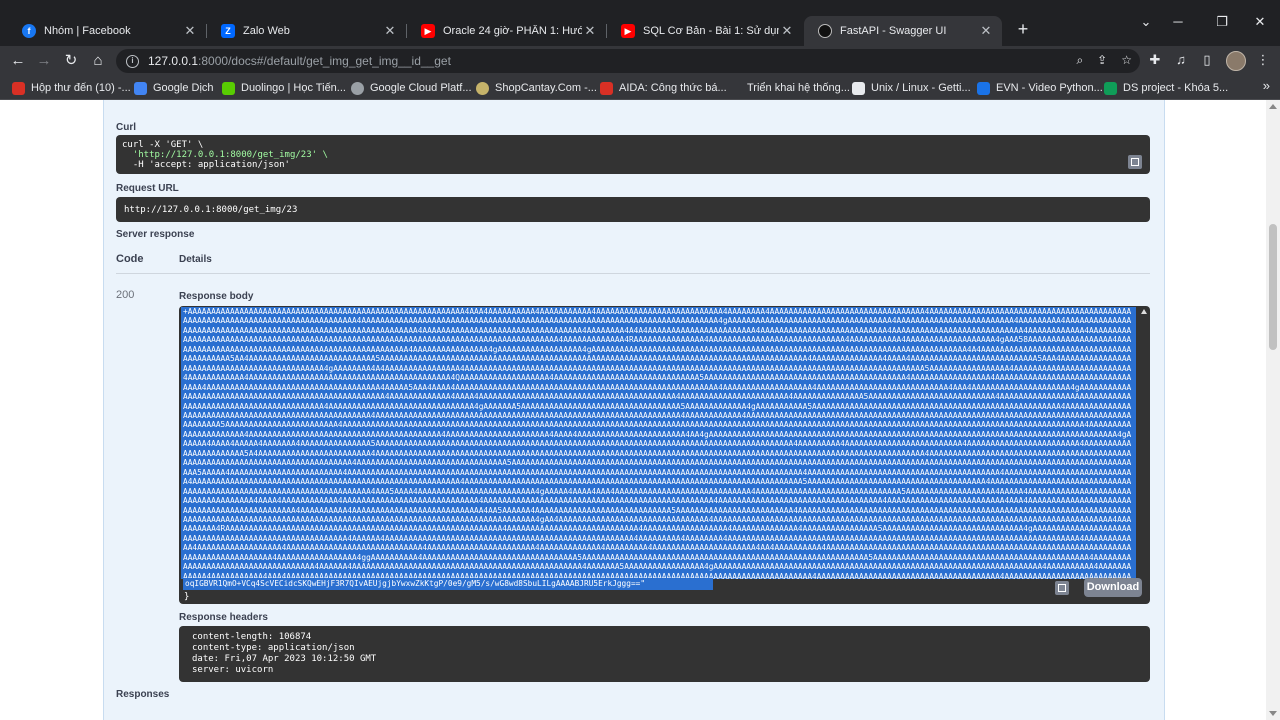 The height and width of the screenshot is (720, 1280). What do you see at coordinates (1110, 88) in the screenshot?
I see `sheets-icon` at bounding box center [1110, 88].